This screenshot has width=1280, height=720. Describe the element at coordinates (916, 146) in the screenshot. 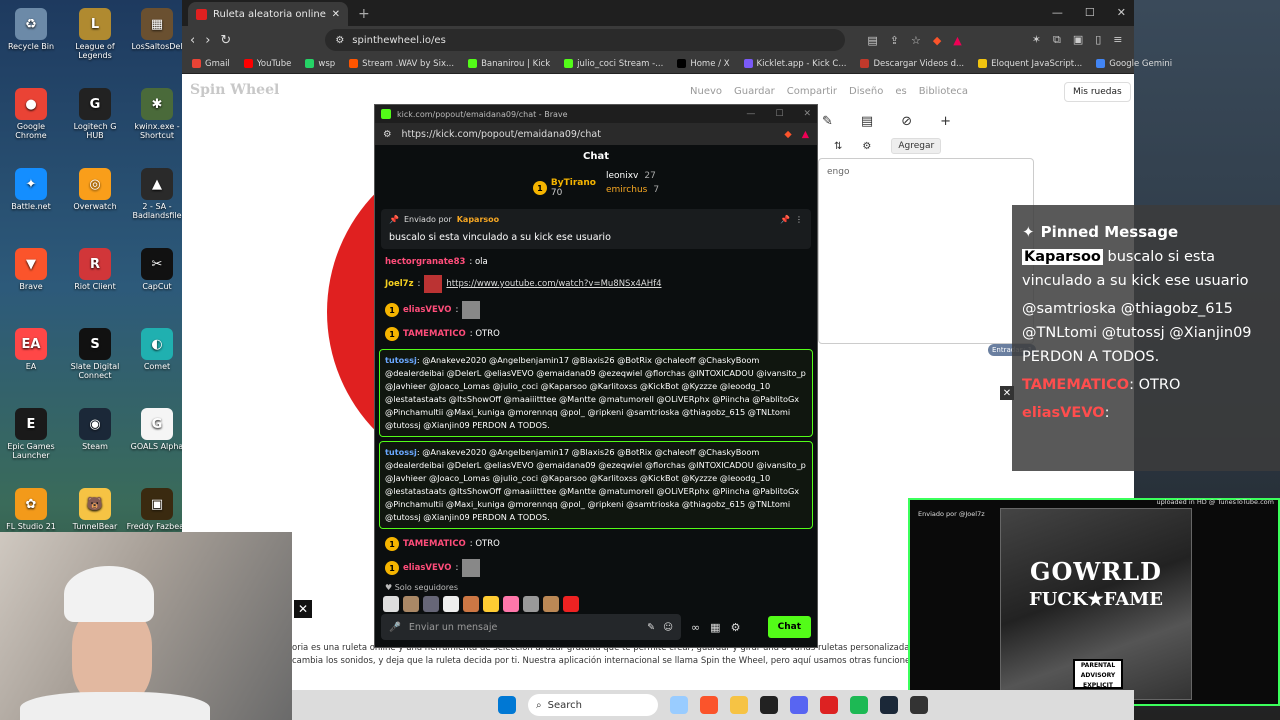

I see `agregar-button: Agregar` at that location.